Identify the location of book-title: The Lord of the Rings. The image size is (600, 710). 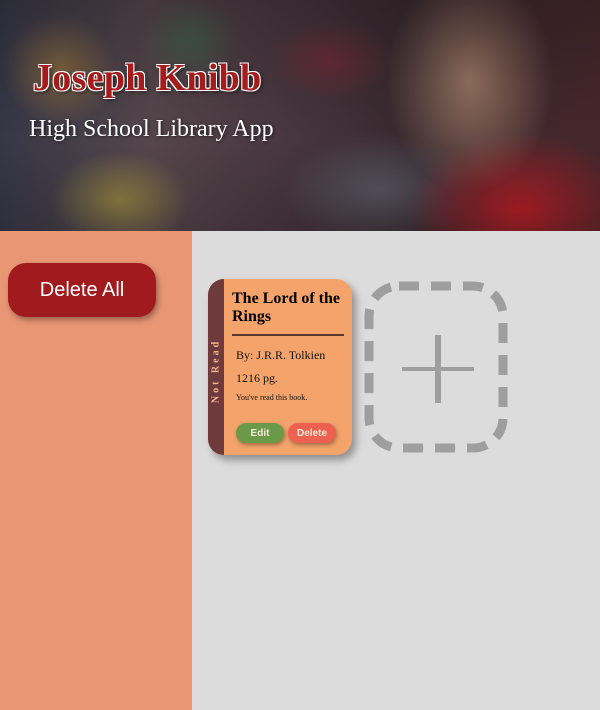
(286, 307).